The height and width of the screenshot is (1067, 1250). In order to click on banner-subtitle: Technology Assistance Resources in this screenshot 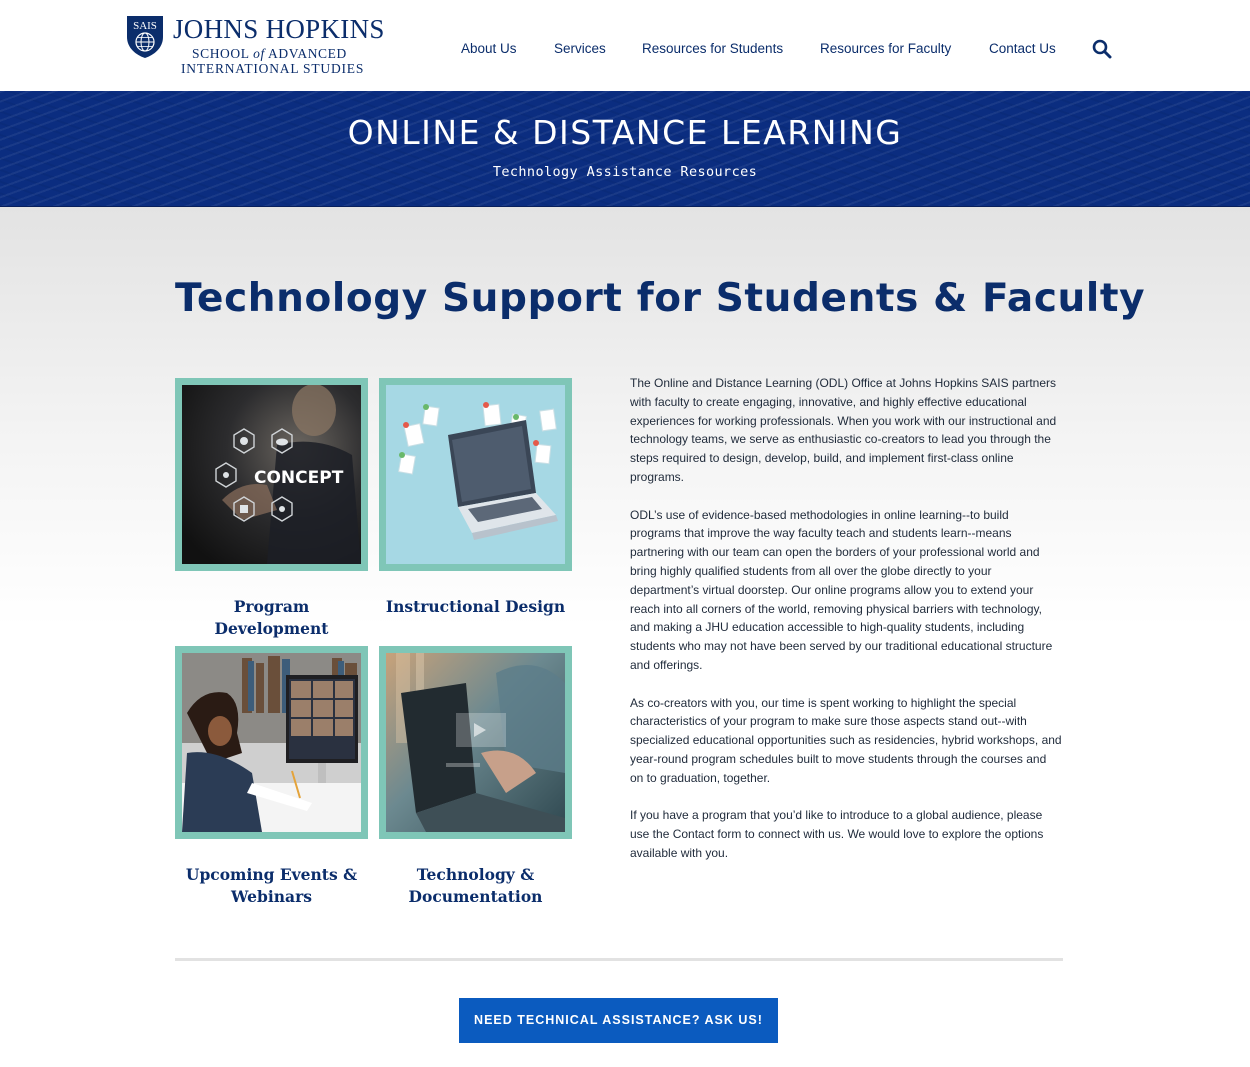, I will do `click(625, 172)`.